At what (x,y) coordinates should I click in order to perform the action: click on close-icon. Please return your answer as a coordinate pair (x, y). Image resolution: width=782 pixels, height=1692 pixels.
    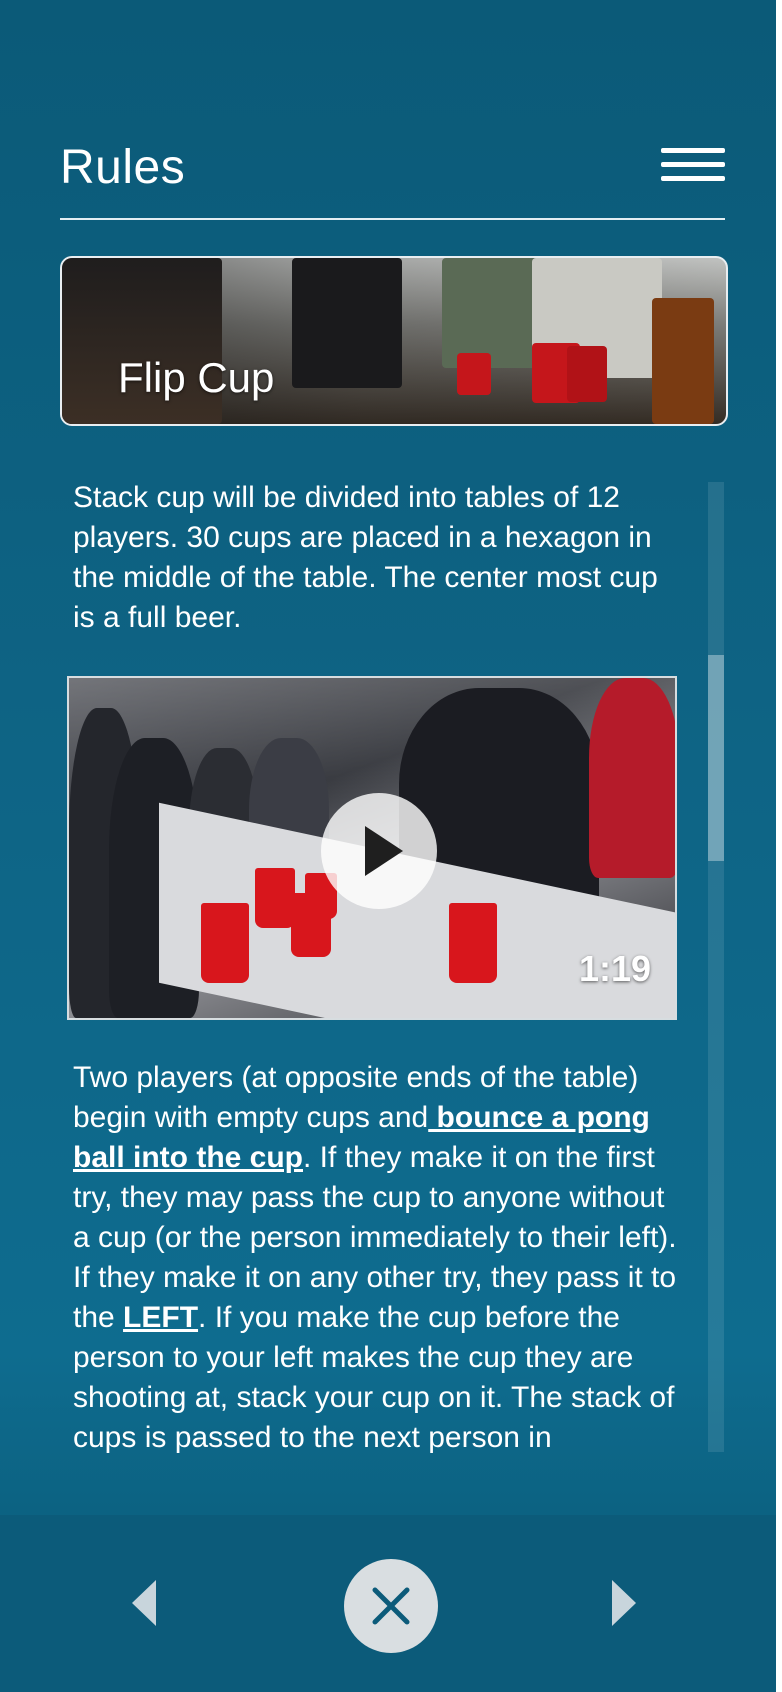
    Looking at the image, I should click on (391, 1606).